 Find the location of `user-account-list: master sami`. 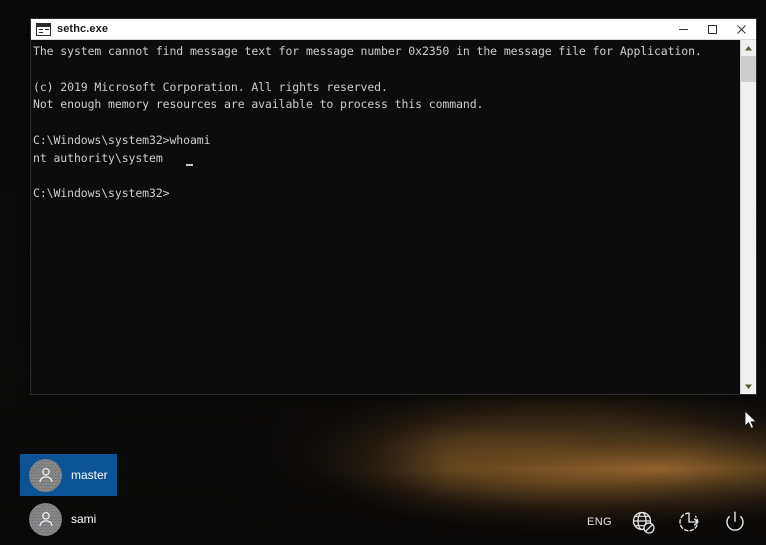

user-account-list: master sami is located at coordinates (68, 498).